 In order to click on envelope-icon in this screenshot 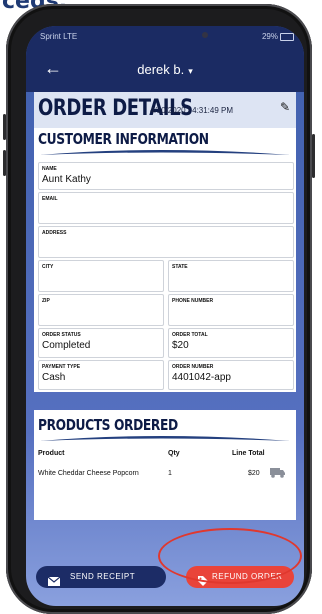, I will do `click(54, 584)`.